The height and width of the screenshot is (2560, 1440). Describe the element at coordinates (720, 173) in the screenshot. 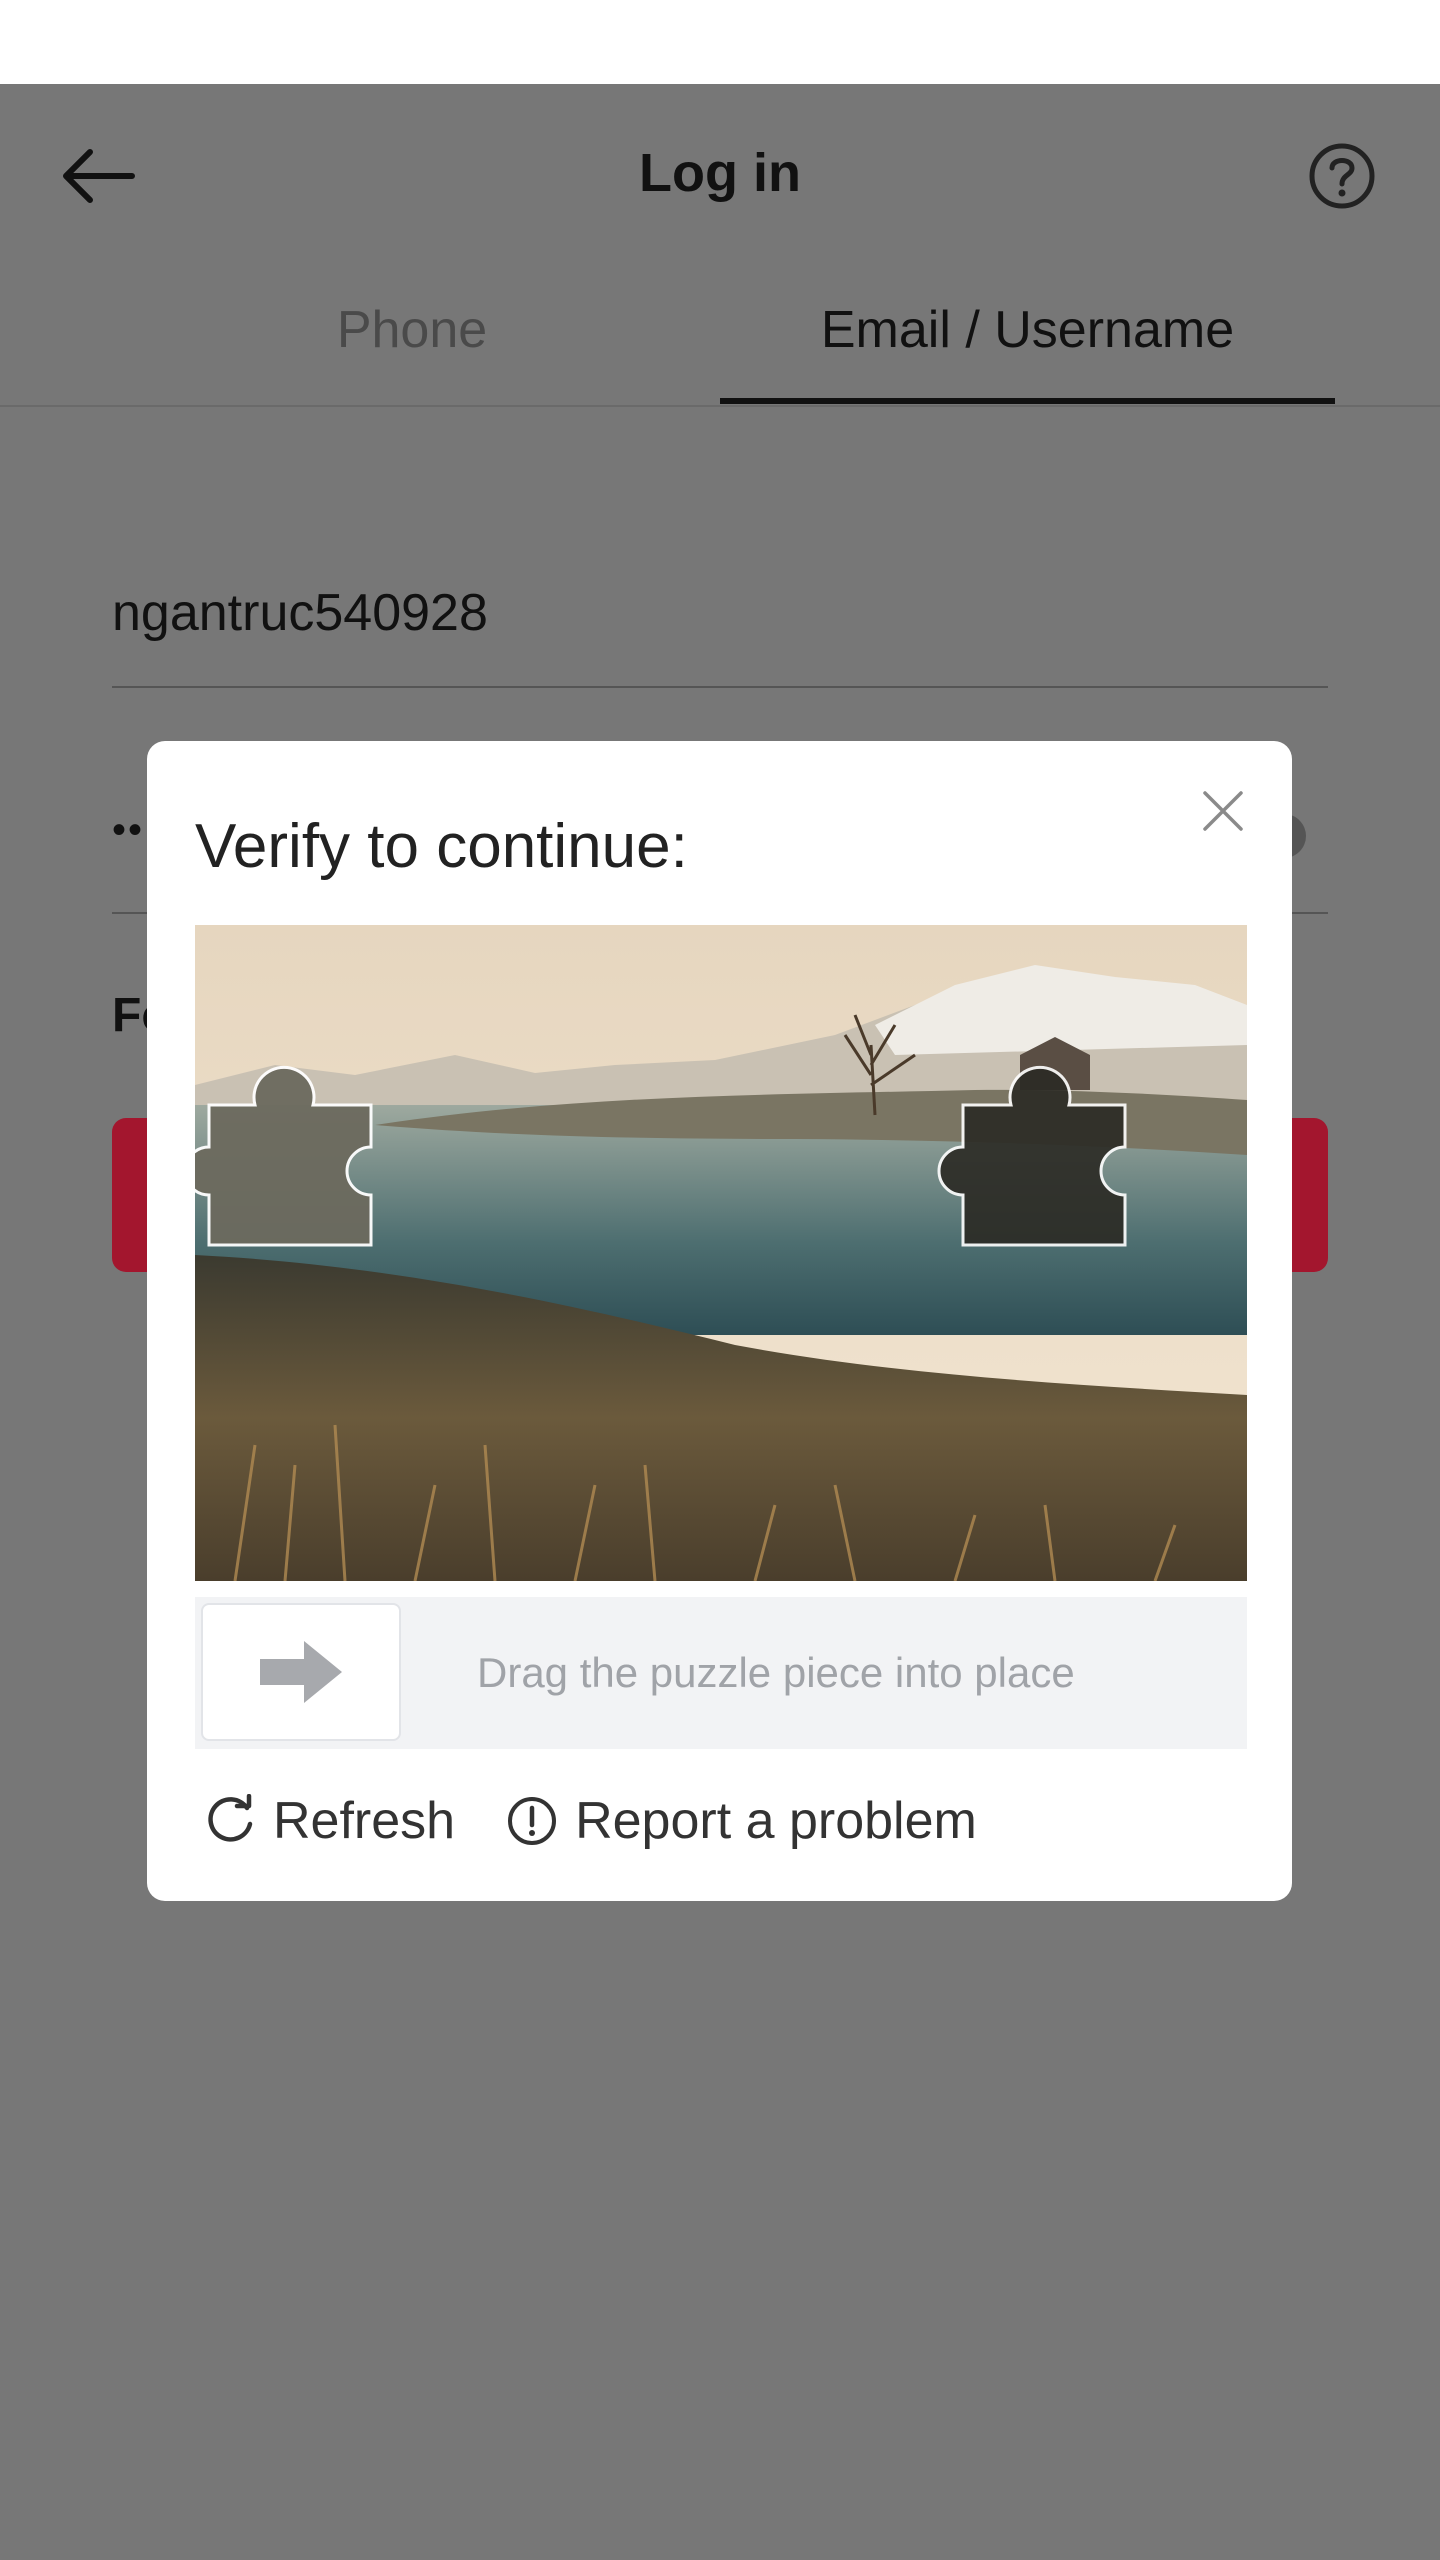

I see `page-title: Log in` at that location.